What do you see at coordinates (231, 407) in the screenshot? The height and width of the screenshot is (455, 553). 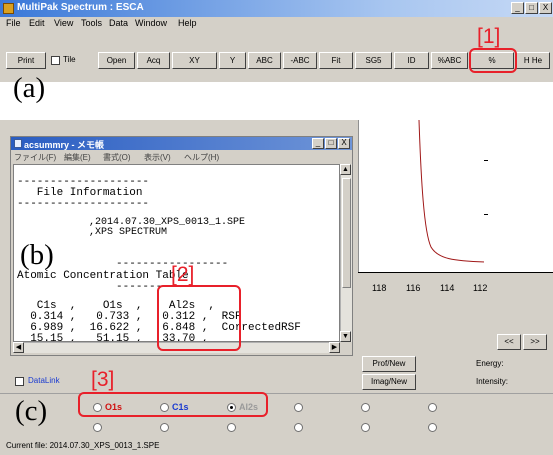 I see `region-radio-al2s` at bounding box center [231, 407].